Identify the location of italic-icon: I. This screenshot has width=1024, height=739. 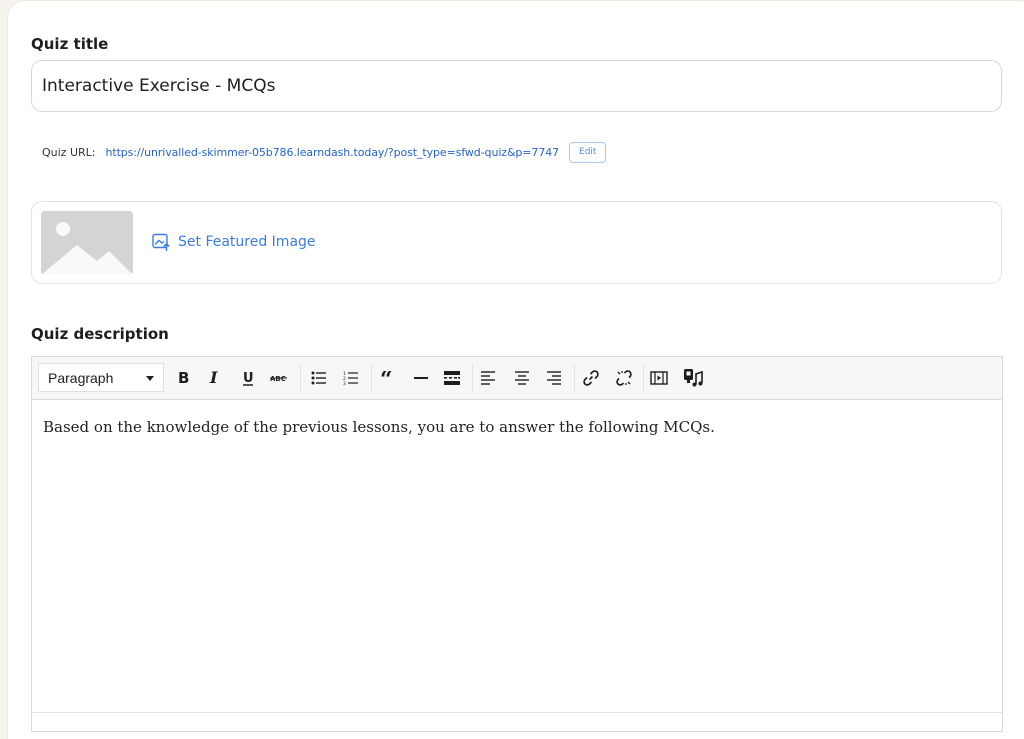
(213, 378).